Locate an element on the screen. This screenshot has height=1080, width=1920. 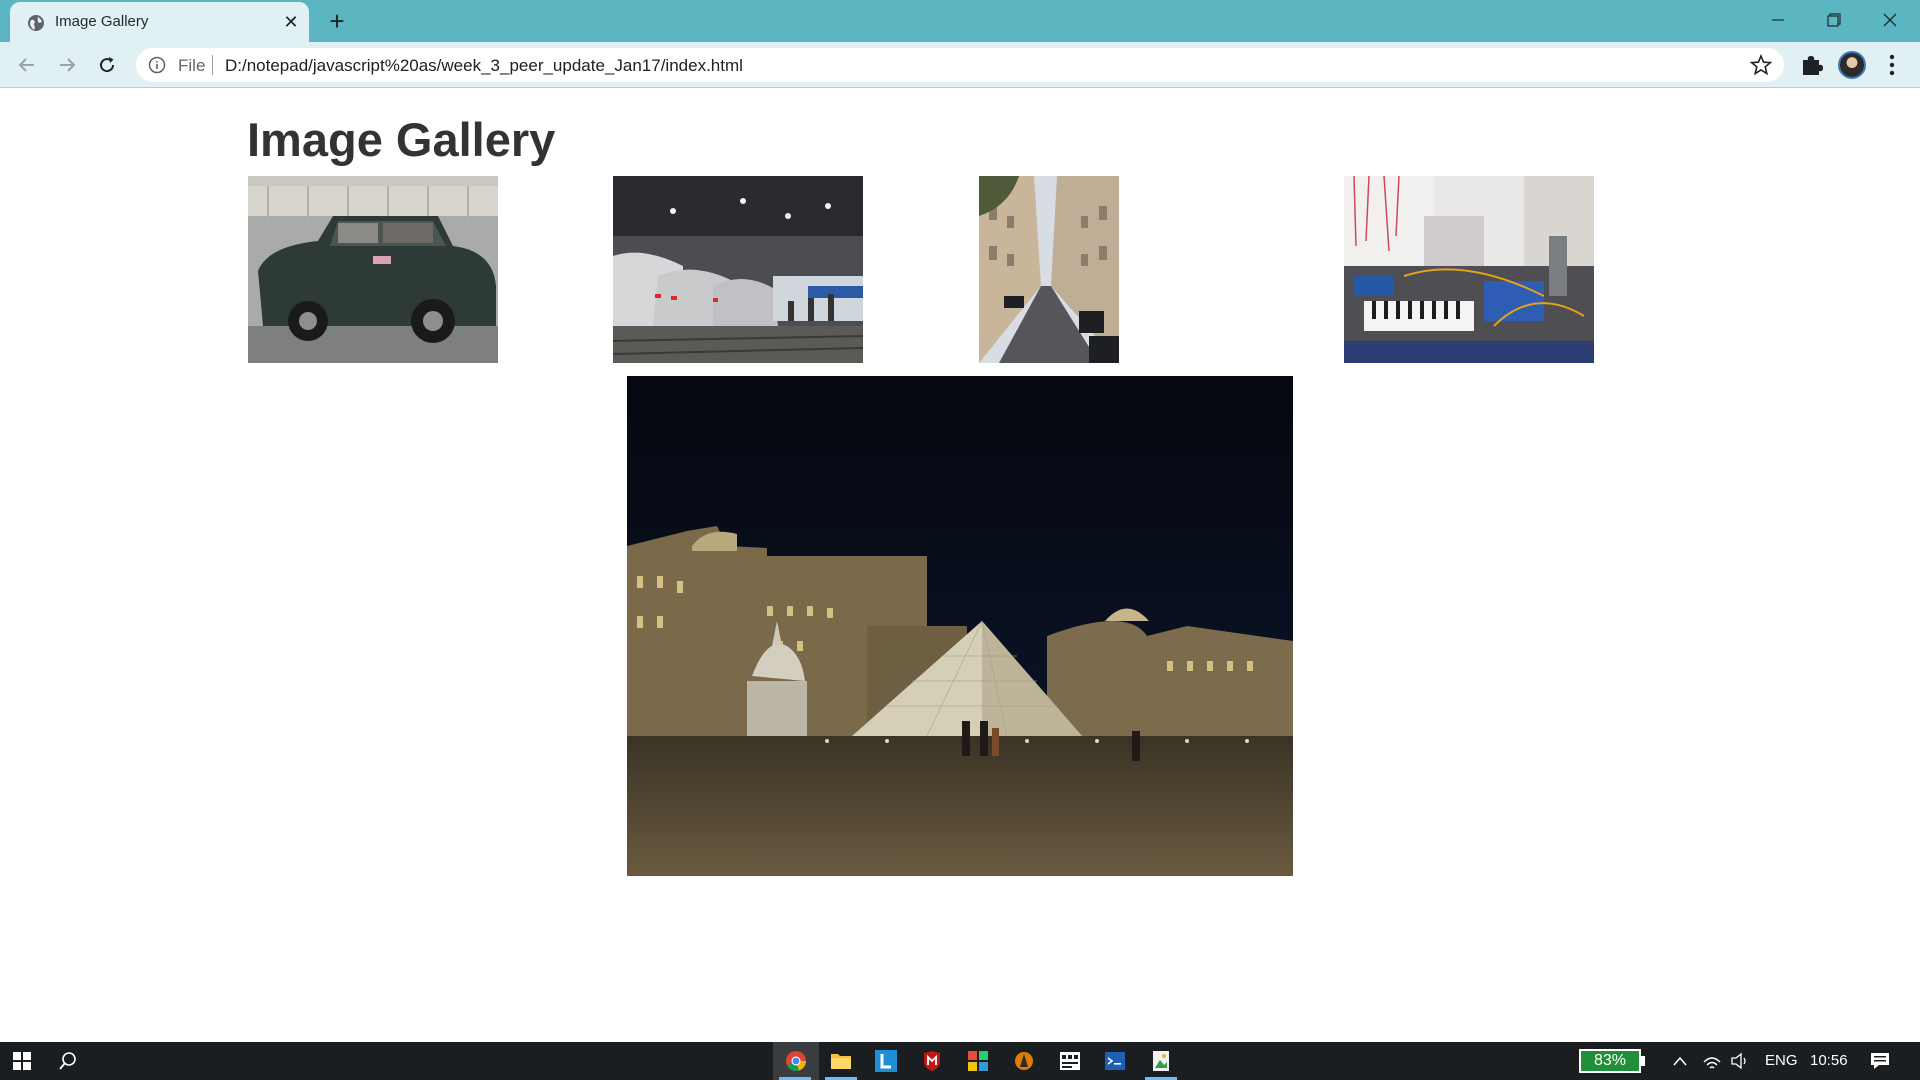
close-window-button is located at coordinates (1890, 20).